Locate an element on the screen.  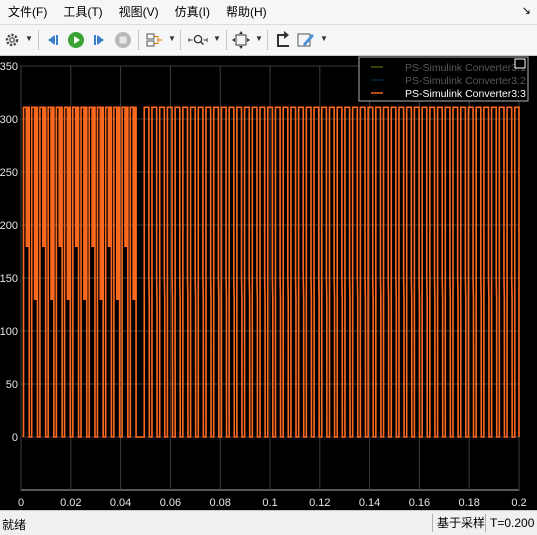
x-tick-label: 0.16 is located at coordinates (419, 503).